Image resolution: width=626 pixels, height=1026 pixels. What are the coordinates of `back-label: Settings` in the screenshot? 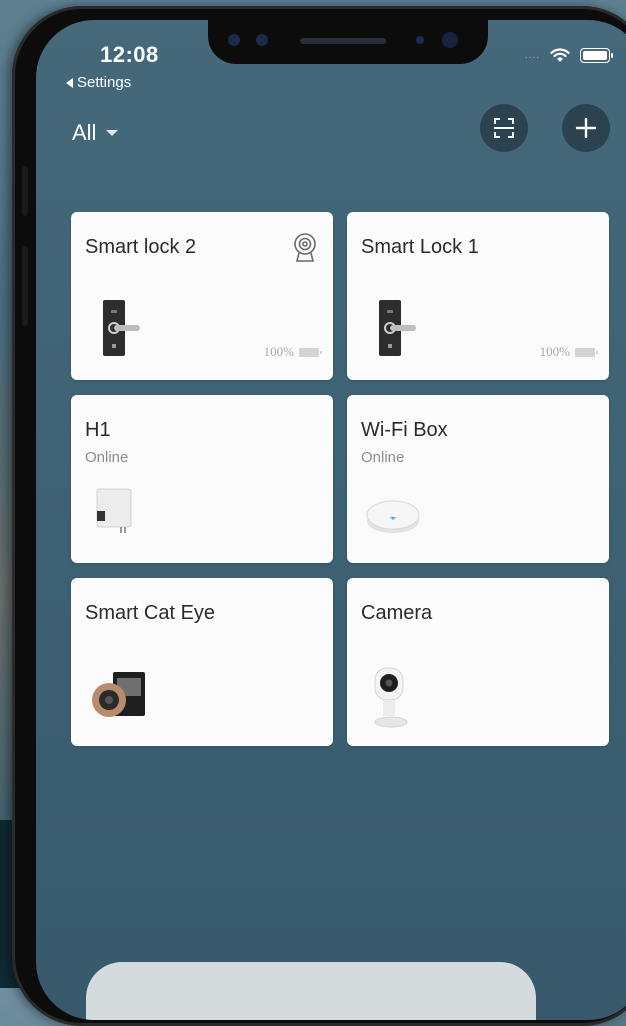 It's located at (104, 82).